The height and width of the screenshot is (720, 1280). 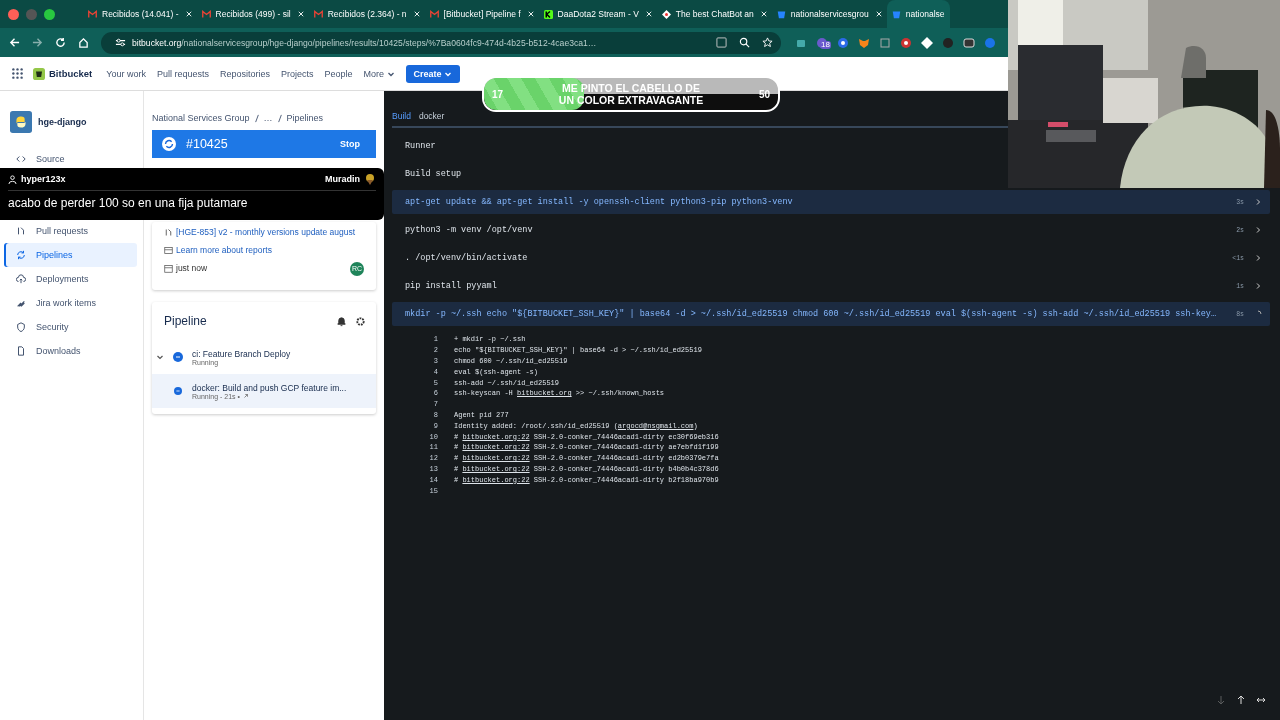 I want to click on step-name: ci: Feature Branch Deploy, so click(x=241, y=353).